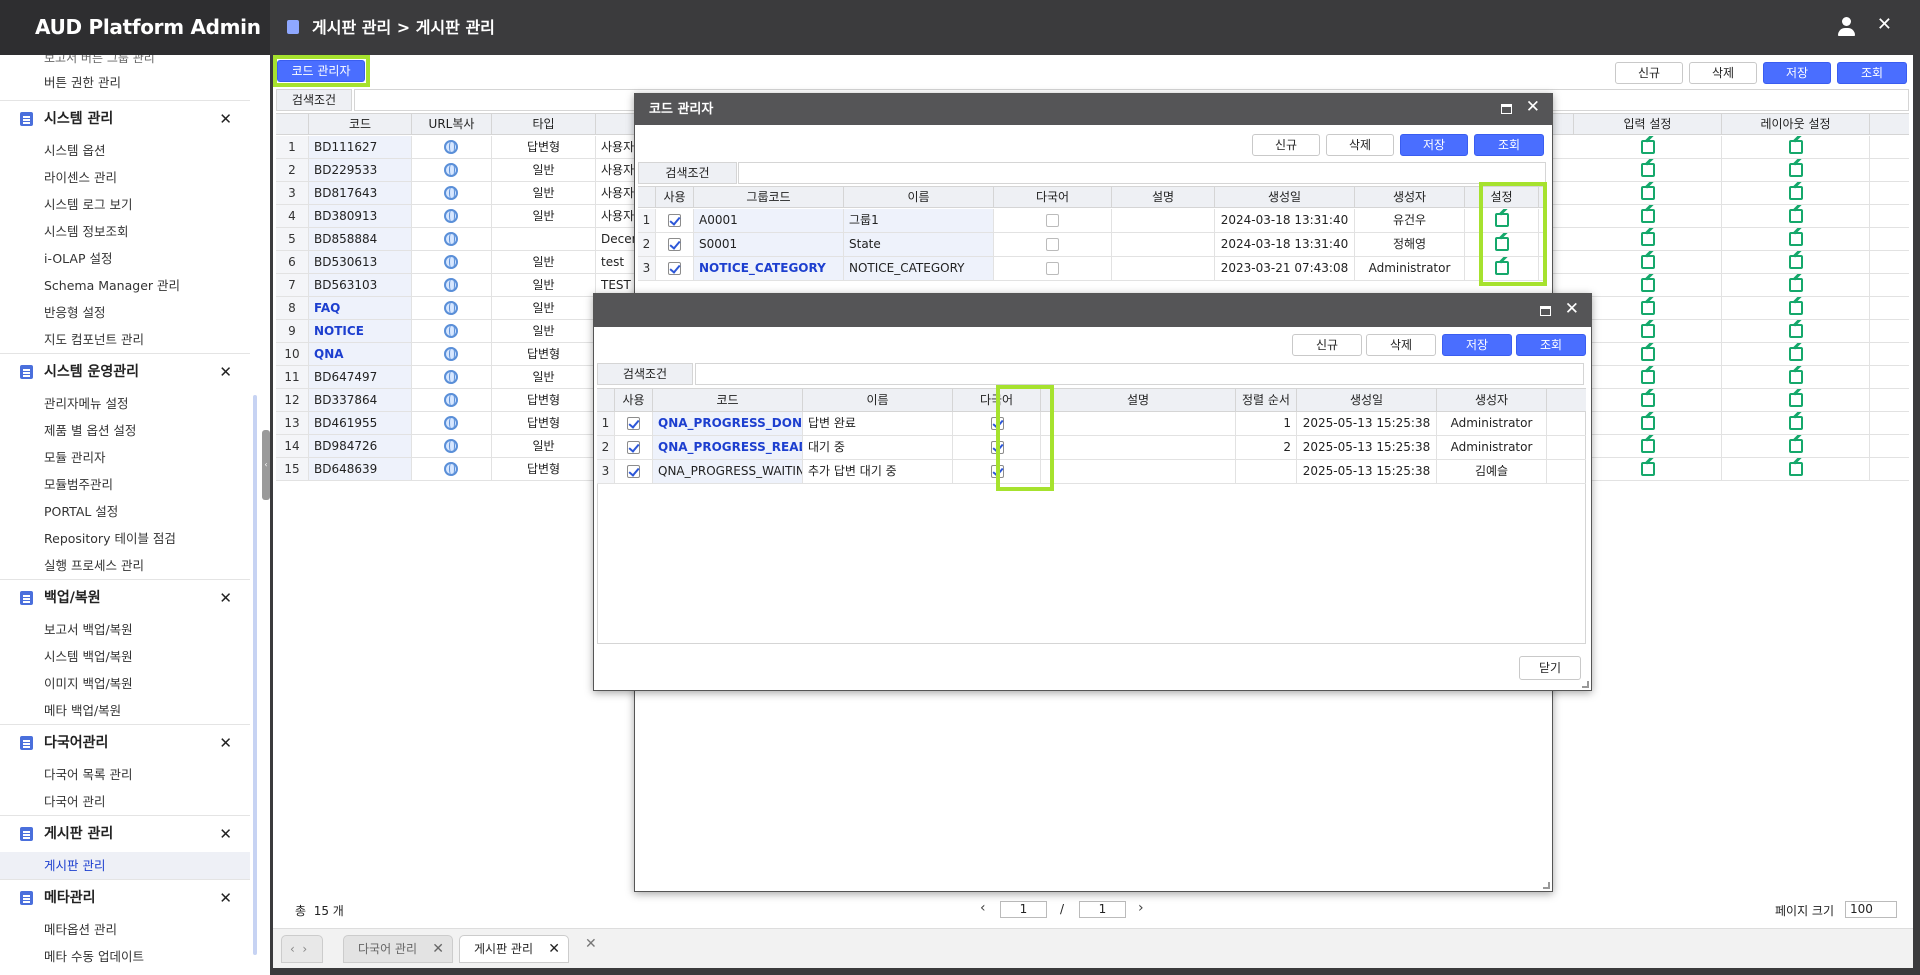 Image resolution: width=1920 pixels, height=975 pixels. I want to click on pager-prev-icon: ‹, so click(983, 908).